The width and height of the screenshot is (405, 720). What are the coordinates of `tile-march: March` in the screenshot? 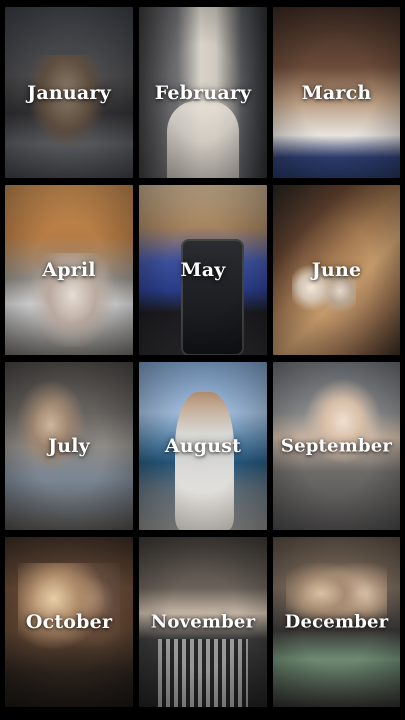 It's located at (336, 92).